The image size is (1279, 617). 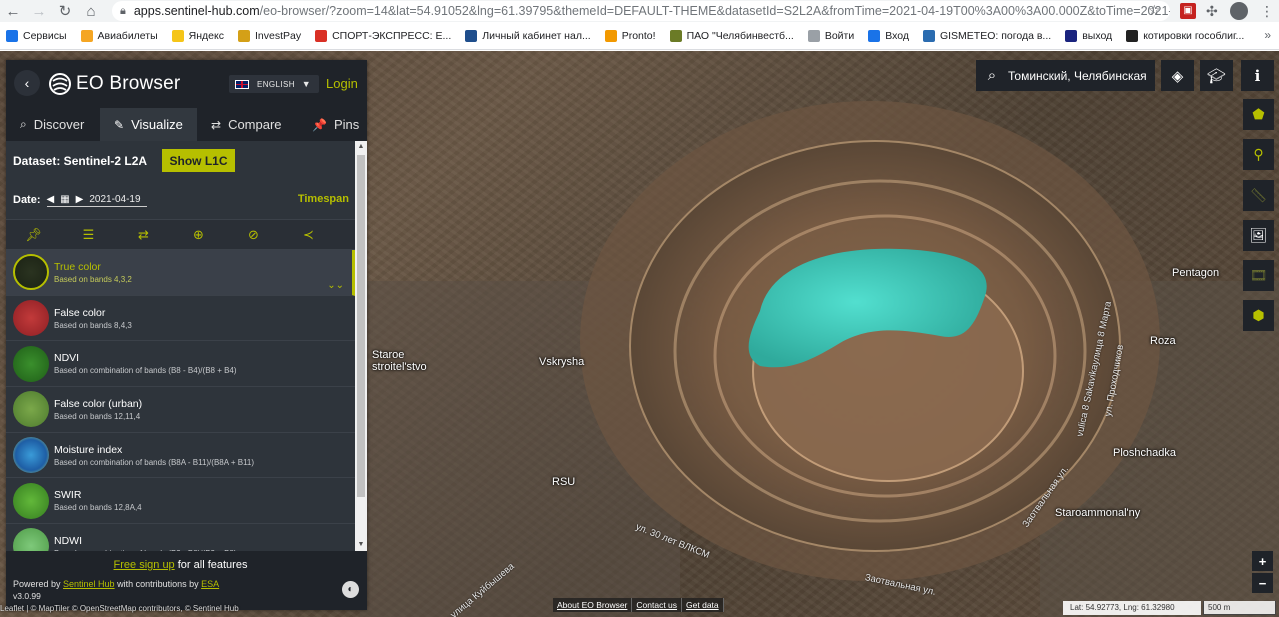 I want to click on lock-icon: 🔒︎, so click(x=123, y=10).